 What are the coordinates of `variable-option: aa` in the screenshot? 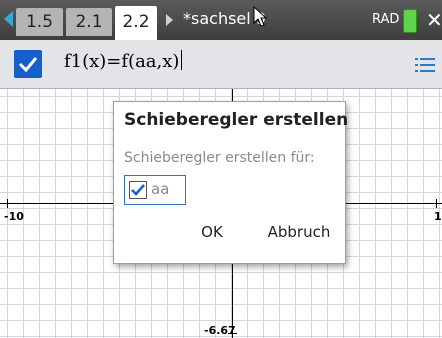 It's located at (155, 190).